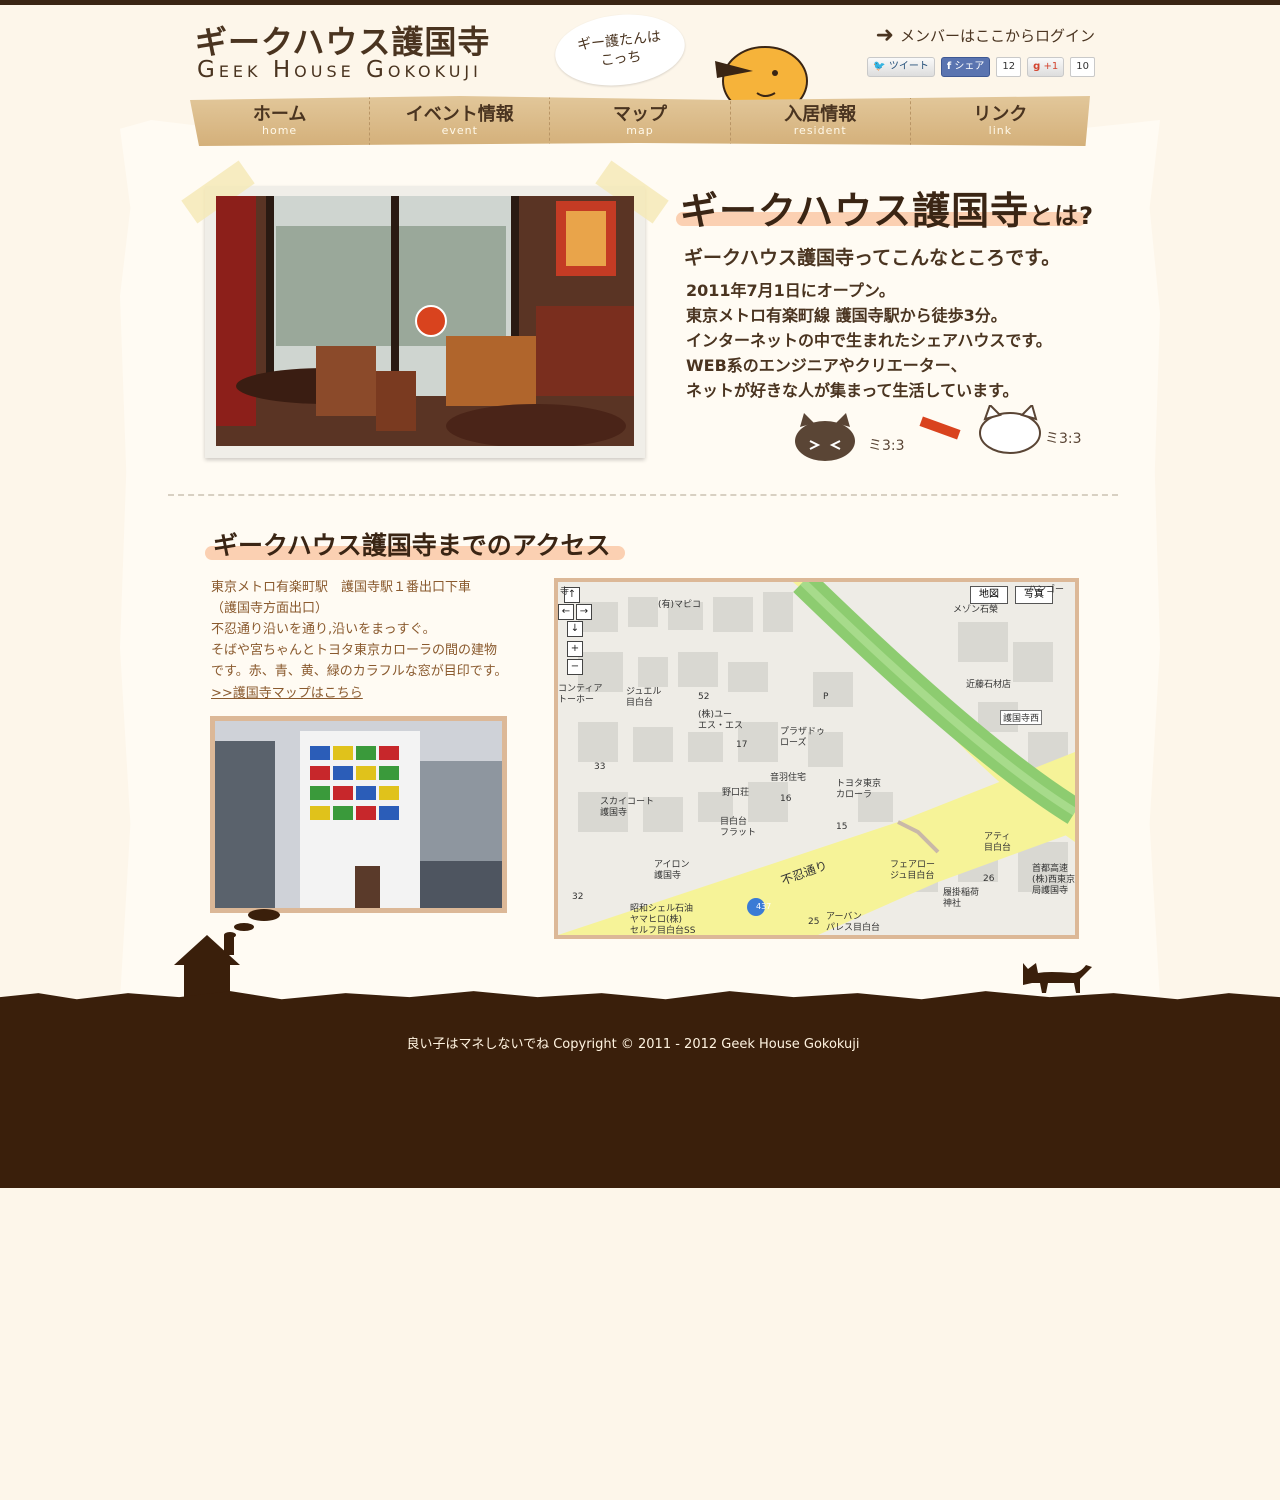  What do you see at coordinates (760, 68) in the screenshot?
I see `mascot-icon` at bounding box center [760, 68].